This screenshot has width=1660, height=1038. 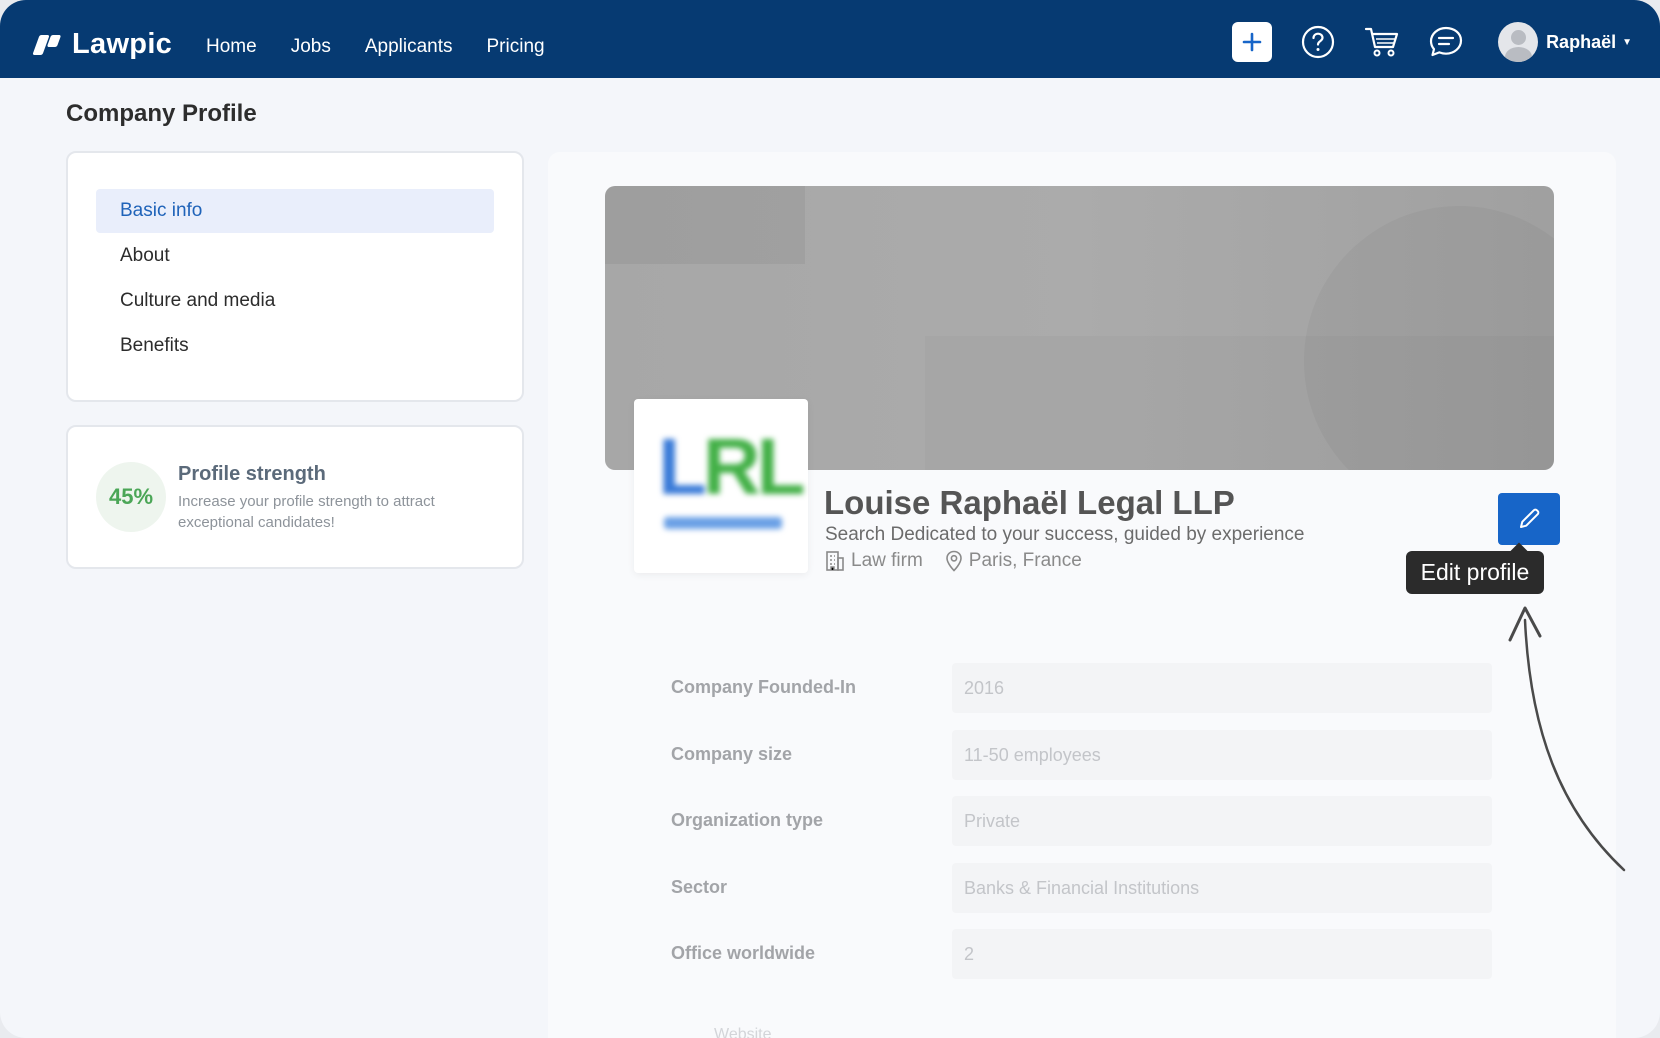 I want to click on field-label-sector: Sector, so click(x=699, y=887).